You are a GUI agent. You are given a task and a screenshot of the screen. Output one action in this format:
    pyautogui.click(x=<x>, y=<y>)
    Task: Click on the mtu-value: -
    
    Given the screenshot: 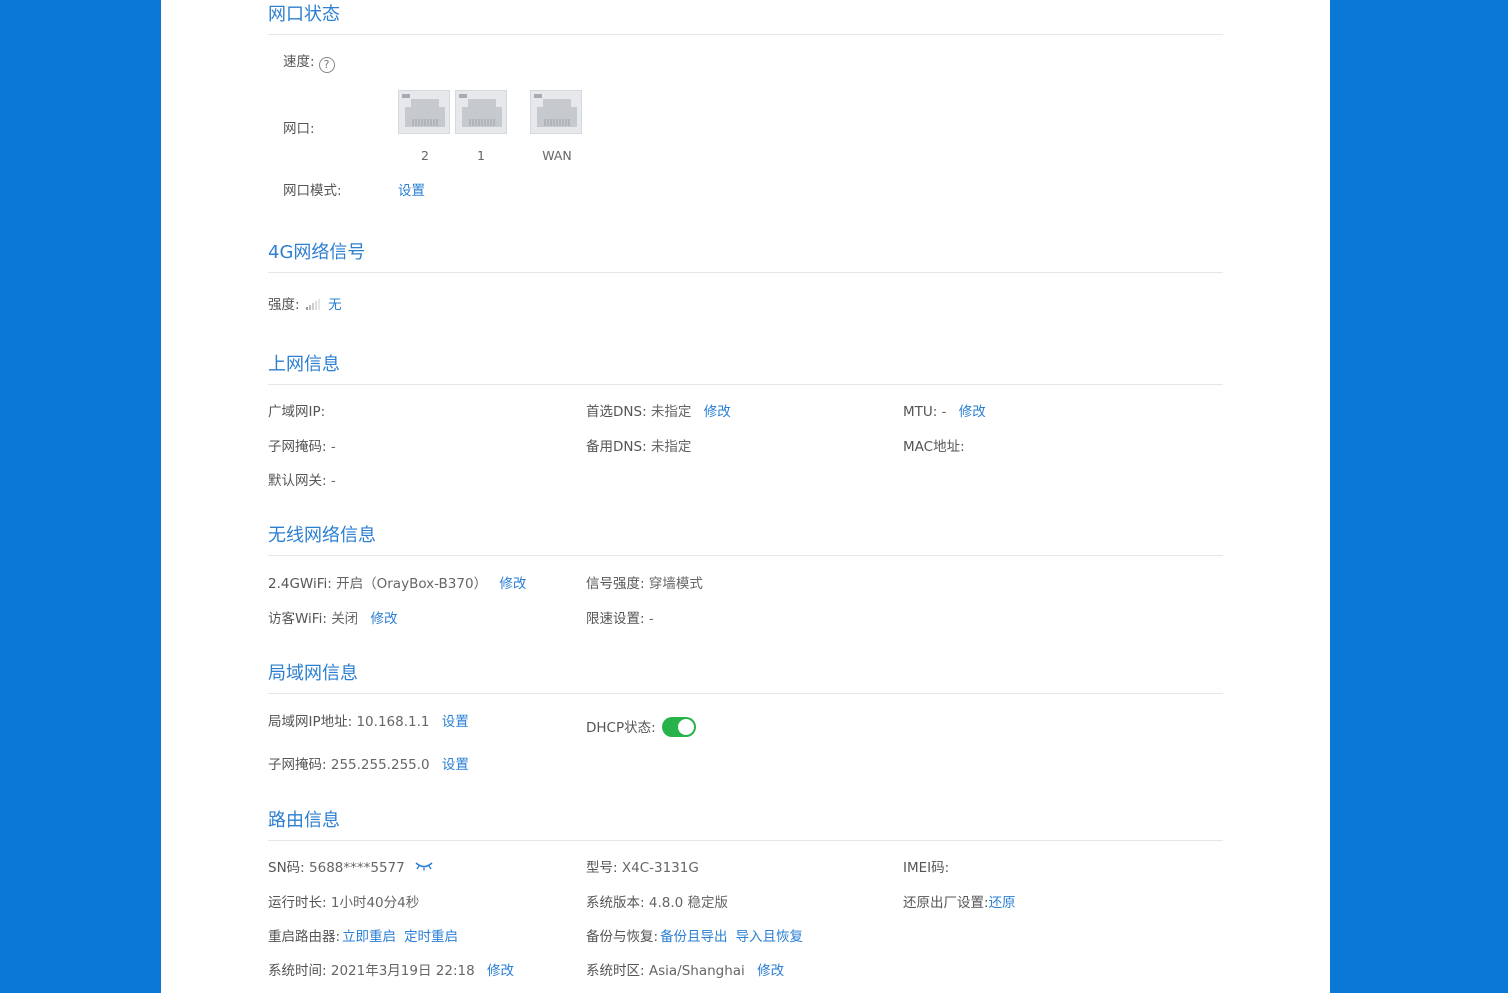 What is the action you would take?
    pyautogui.click(x=944, y=412)
    